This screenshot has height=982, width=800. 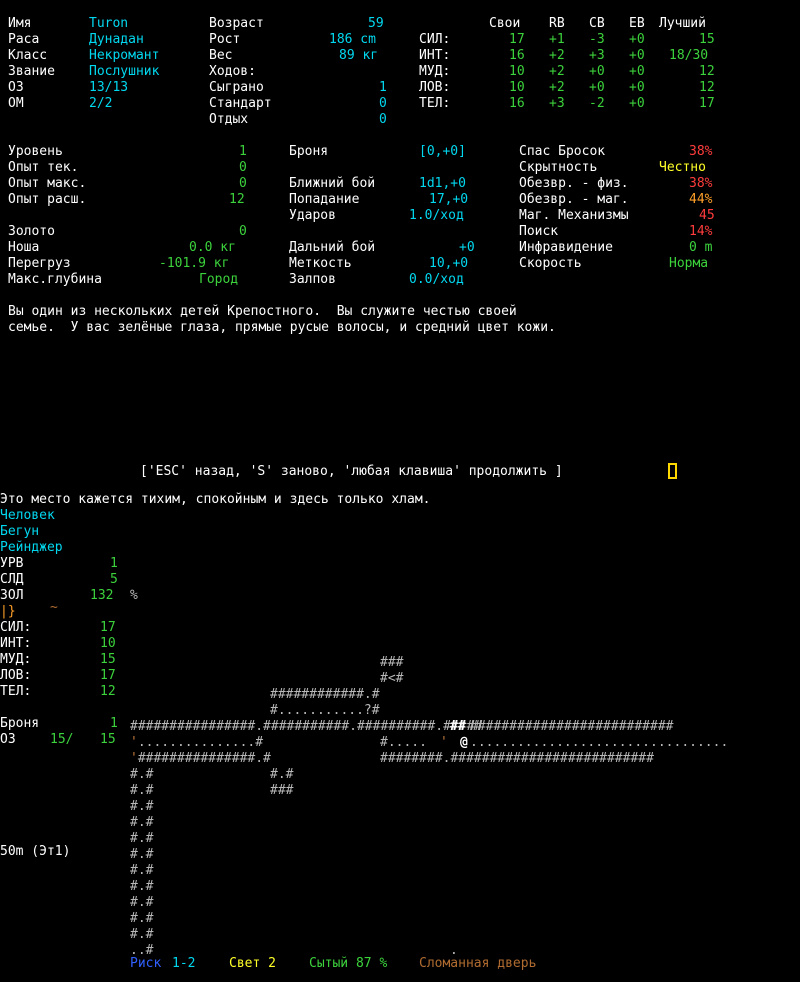 I want to click on hp-label: ОЗ, so click(x=16, y=87).